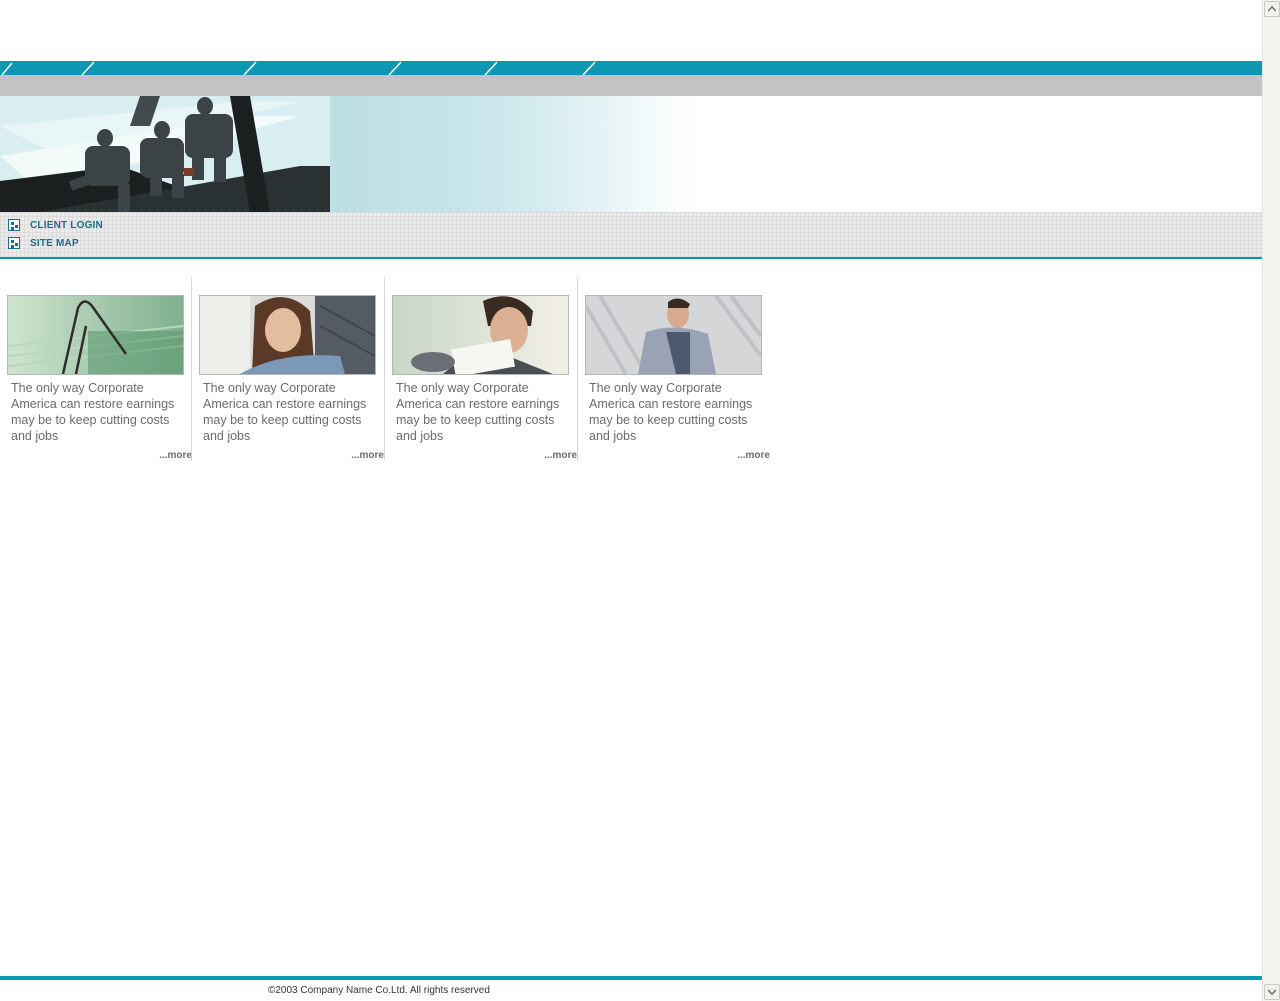 This screenshot has height=1001, width=1280. I want to click on paperclip-photo, so click(95, 335).